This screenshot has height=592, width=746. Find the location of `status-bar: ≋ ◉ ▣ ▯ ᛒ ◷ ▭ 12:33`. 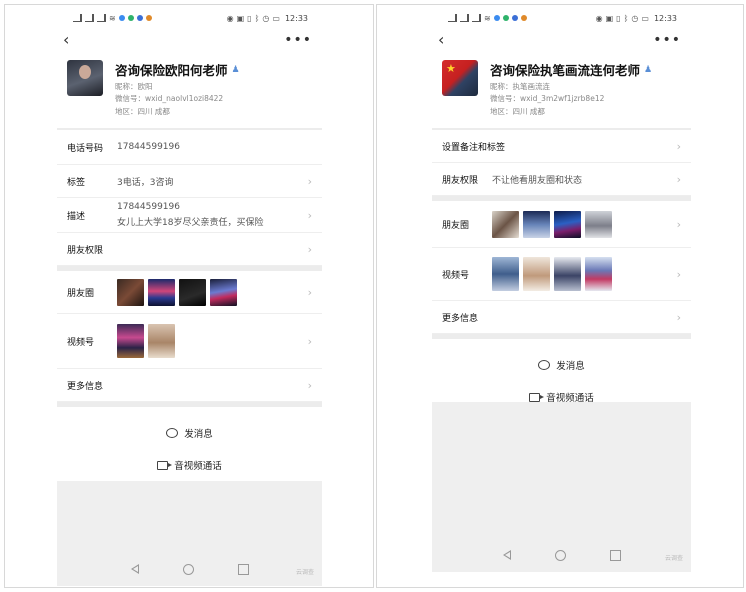

status-bar: ≋ ◉ ▣ ▯ ᛒ ◷ ▭ 12:33 is located at coordinates (561, 18).